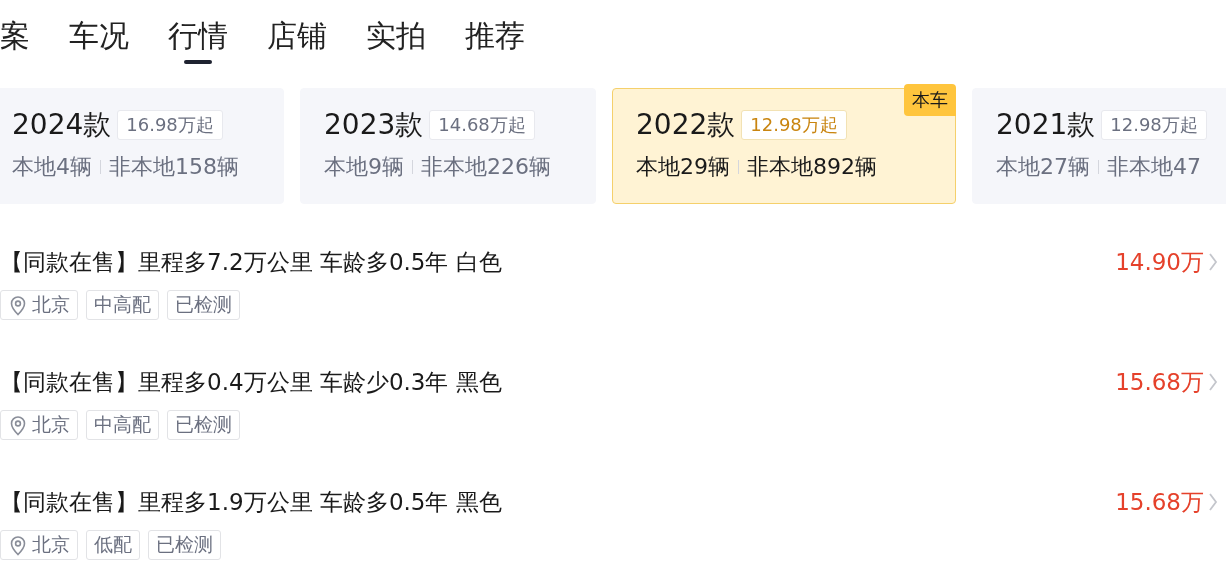 The height and width of the screenshot is (564, 1226). What do you see at coordinates (930, 100) in the screenshot?
I see `current-car-badge: 本车` at bounding box center [930, 100].